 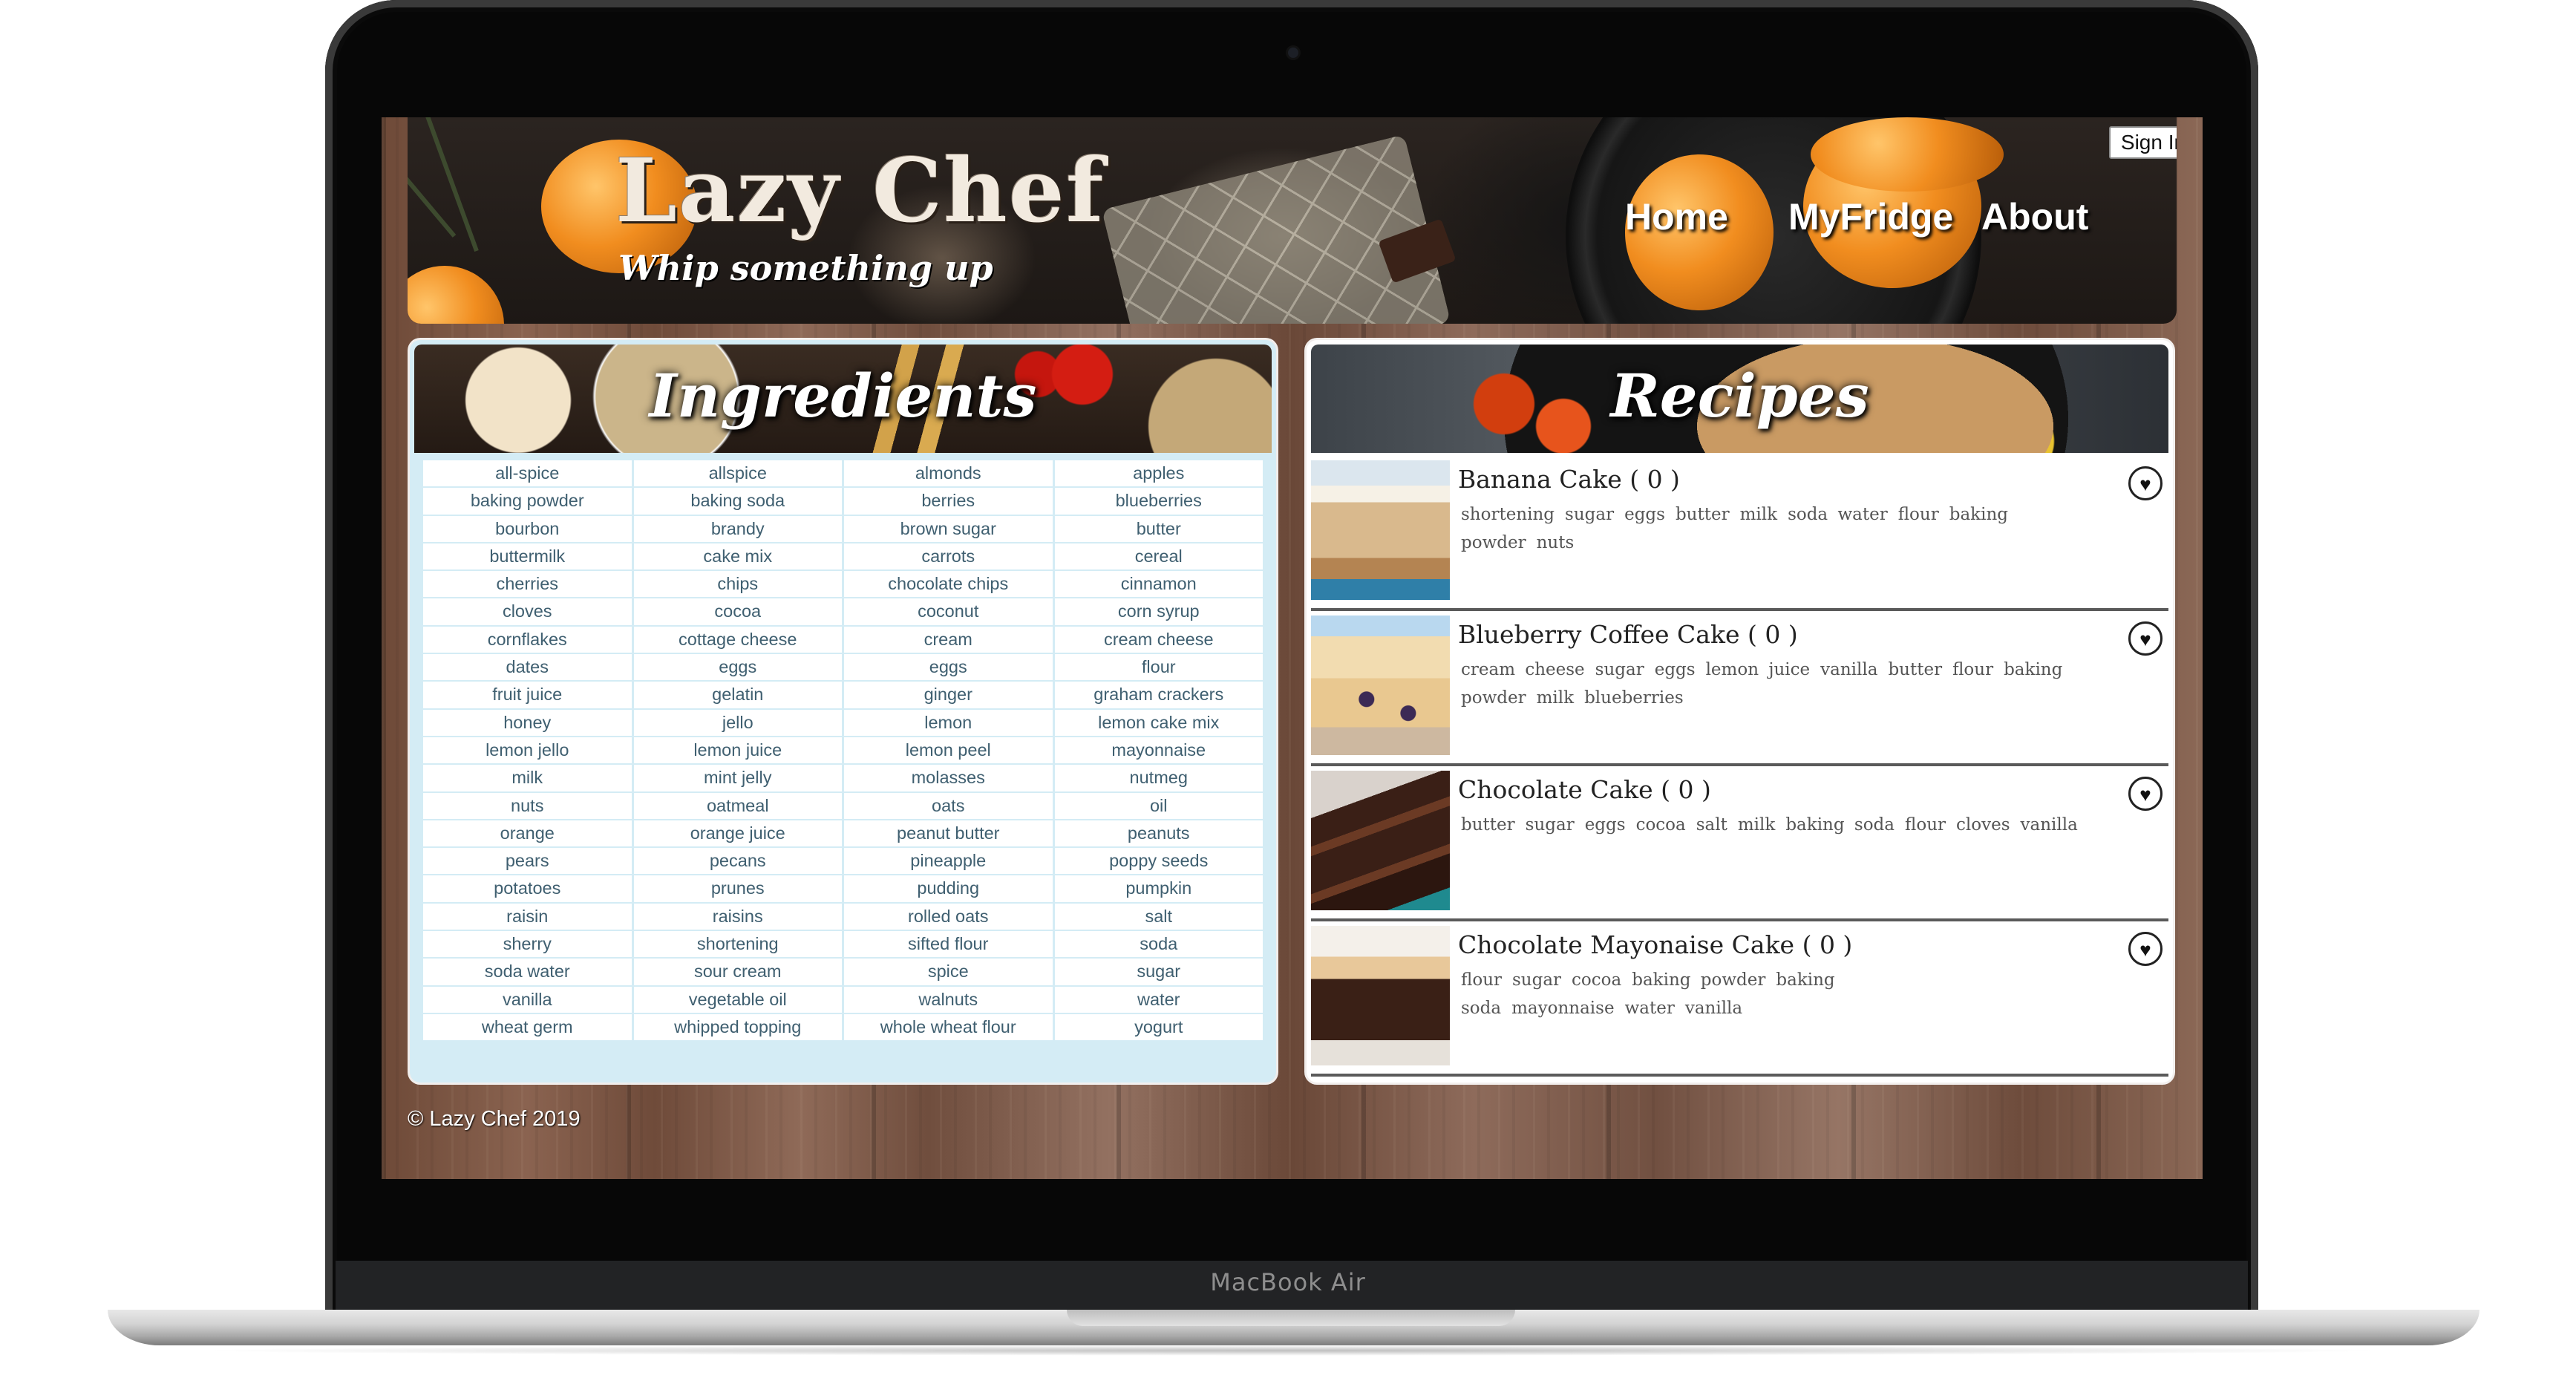 I want to click on ingredient-item: whipped topping, so click(x=738, y=1027).